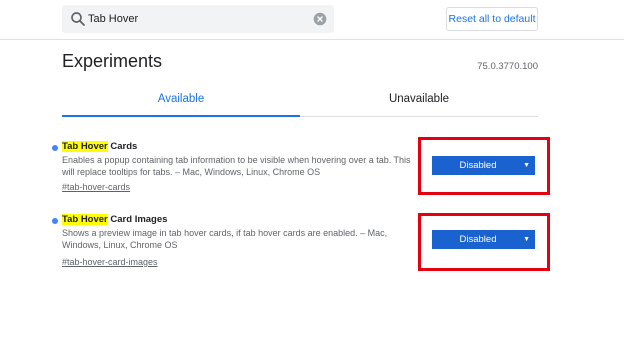 Image resolution: width=624 pixels, height=351 pixels. What do you see at coordinates (181, 100) in the screenshot?
I see `tab-available: Available` at bounding box center [181, 100].